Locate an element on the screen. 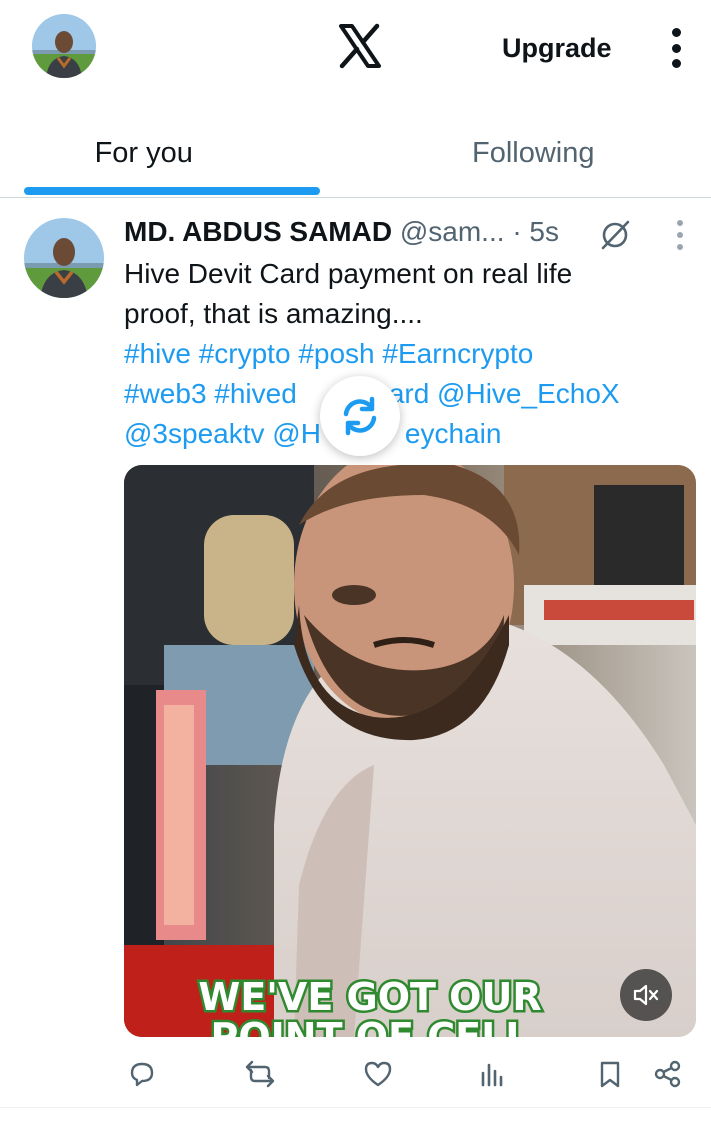 The image size is (711, 1124). tab-for-you: For you is located at coordinates (161, 153).